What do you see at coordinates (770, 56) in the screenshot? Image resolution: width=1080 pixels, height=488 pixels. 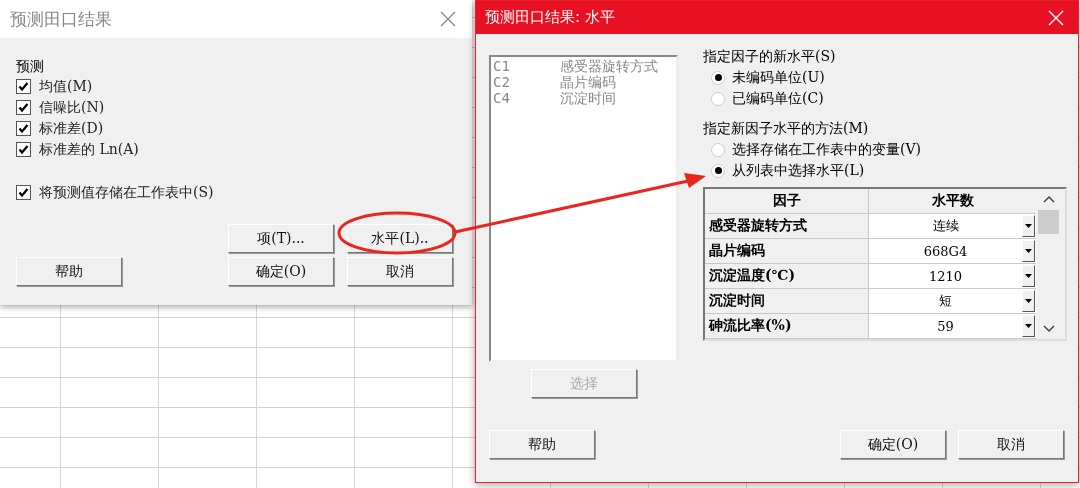 I see `group-label: 指定因子的新水平(S)` at bounding box center [770, 56].